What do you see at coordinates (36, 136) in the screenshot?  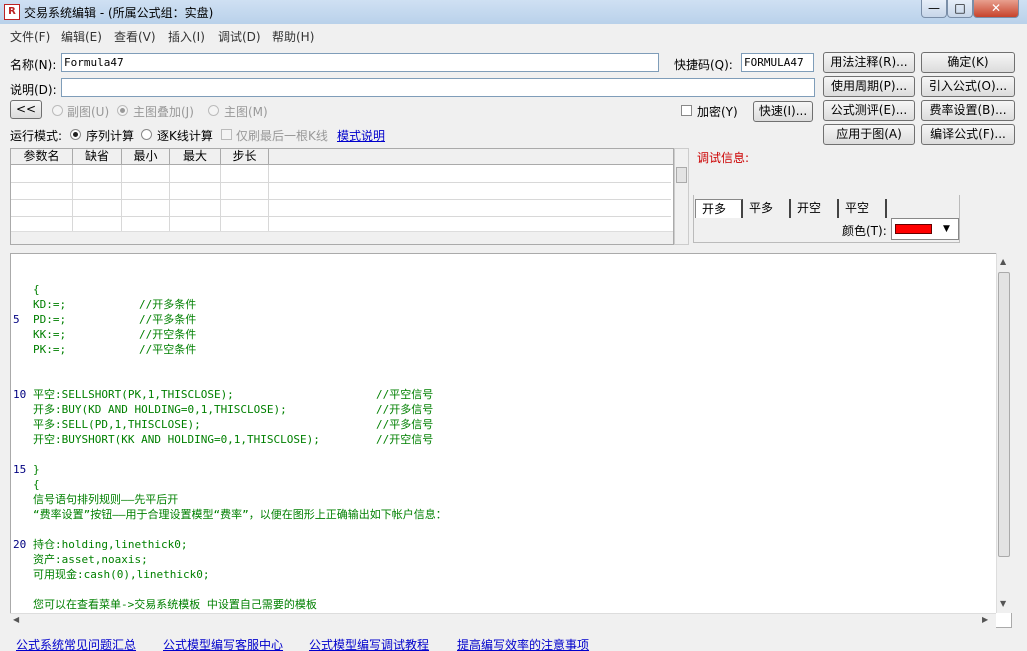 I see `run-mode-label: 运行模式:` at bounding box center [36, 136].